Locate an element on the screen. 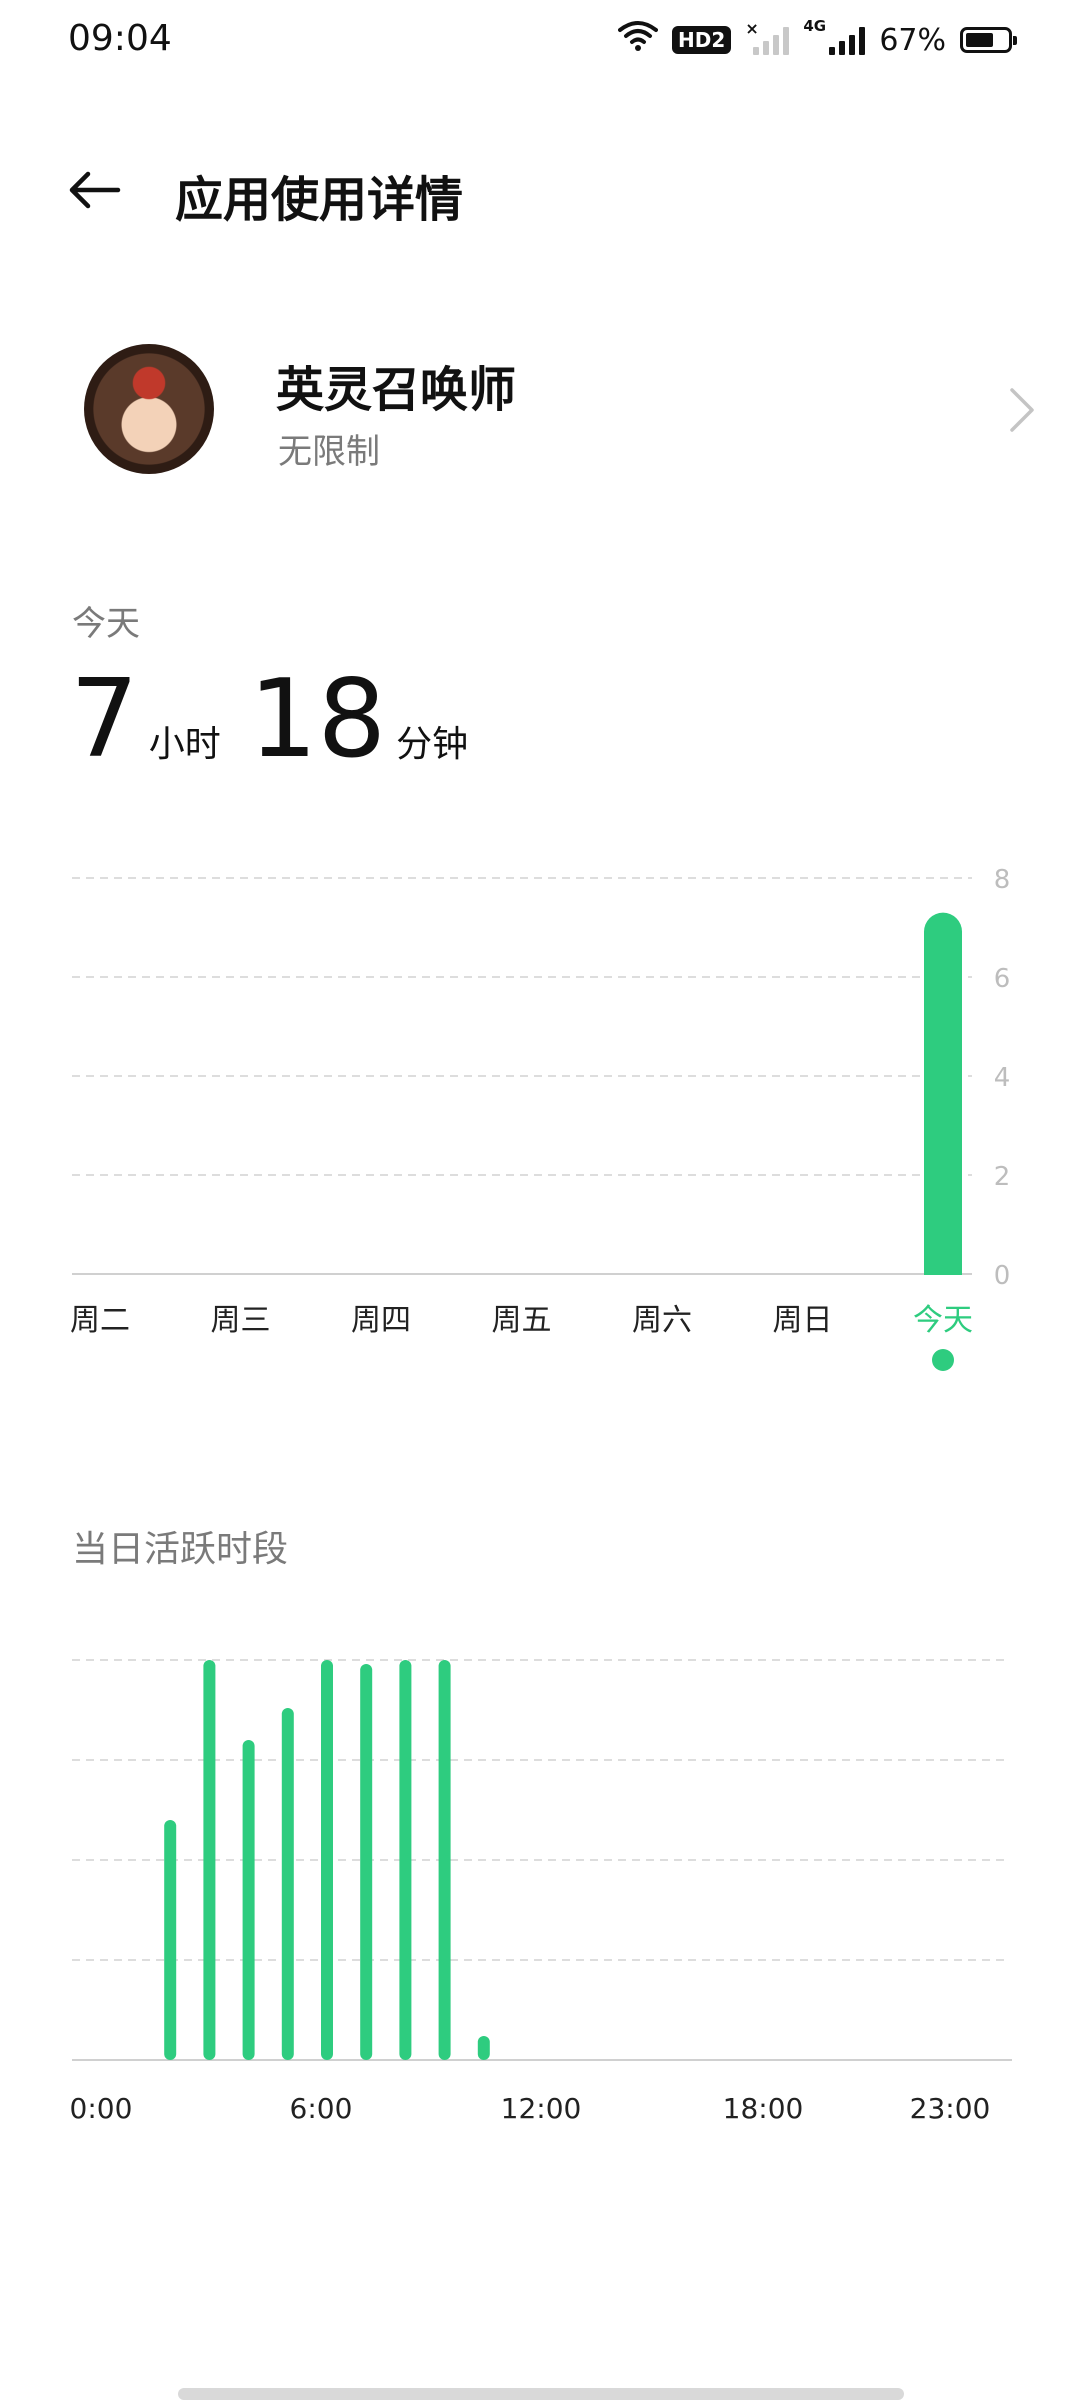 The width and height of the screenshot is (1080, 2400). y-tick-label: 2 is located at coordinates (1002, 1177).